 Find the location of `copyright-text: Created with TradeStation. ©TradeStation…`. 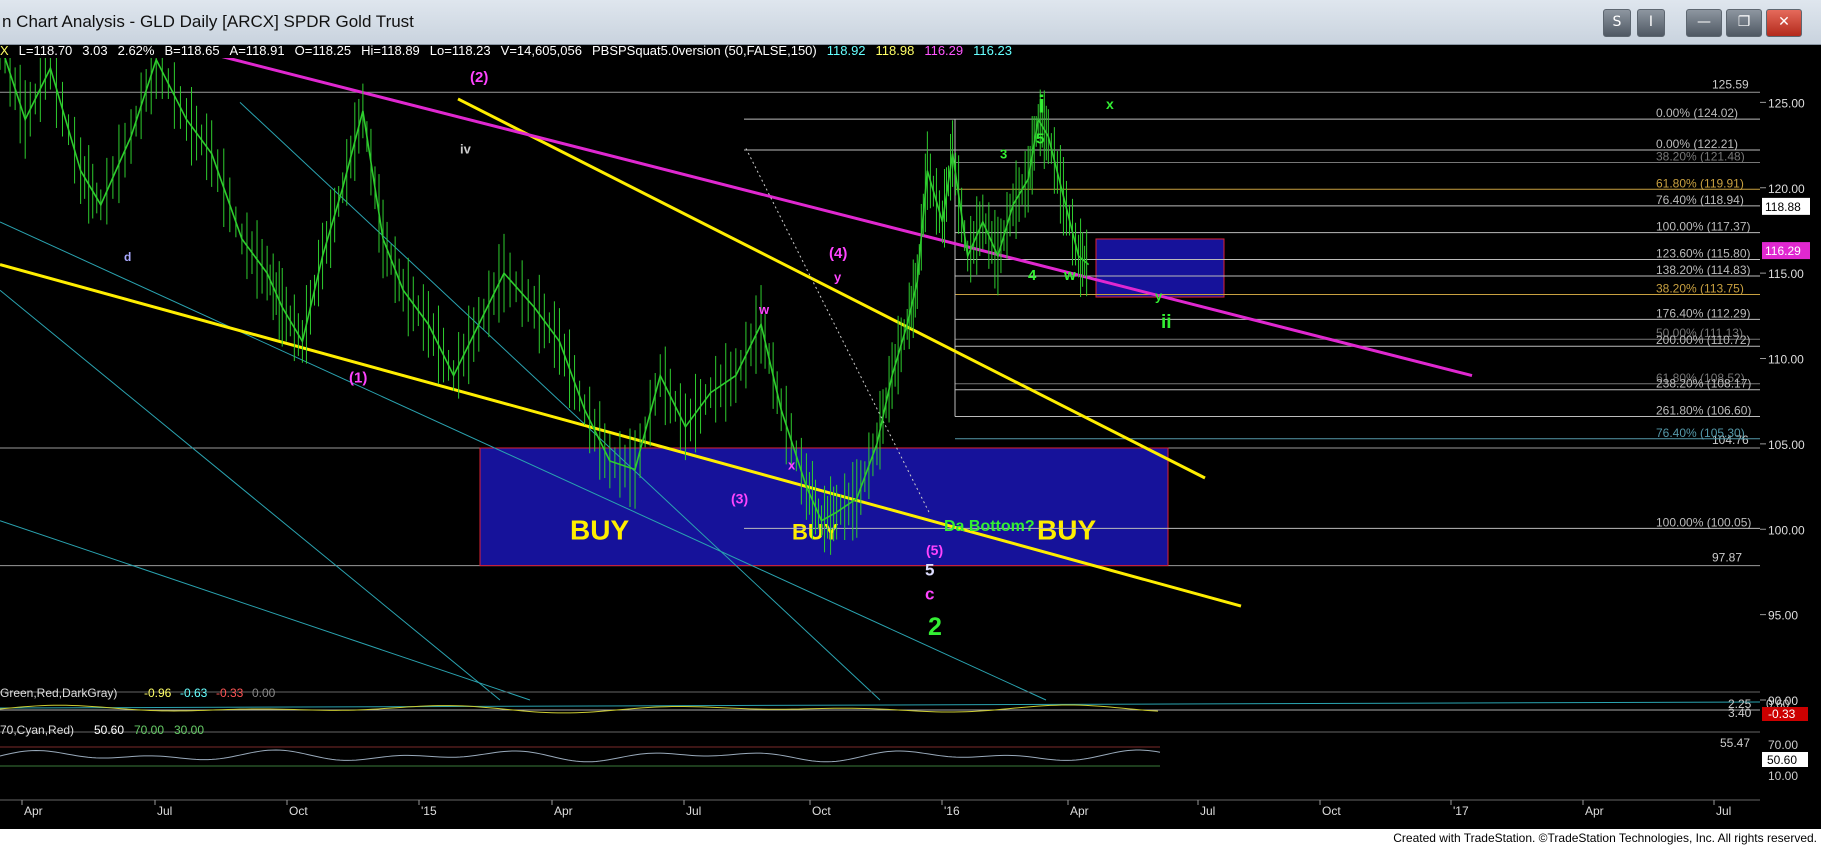

copyright-text: Created with TradeStation. ©TradeStation… is located at coordinates (1605, 838).